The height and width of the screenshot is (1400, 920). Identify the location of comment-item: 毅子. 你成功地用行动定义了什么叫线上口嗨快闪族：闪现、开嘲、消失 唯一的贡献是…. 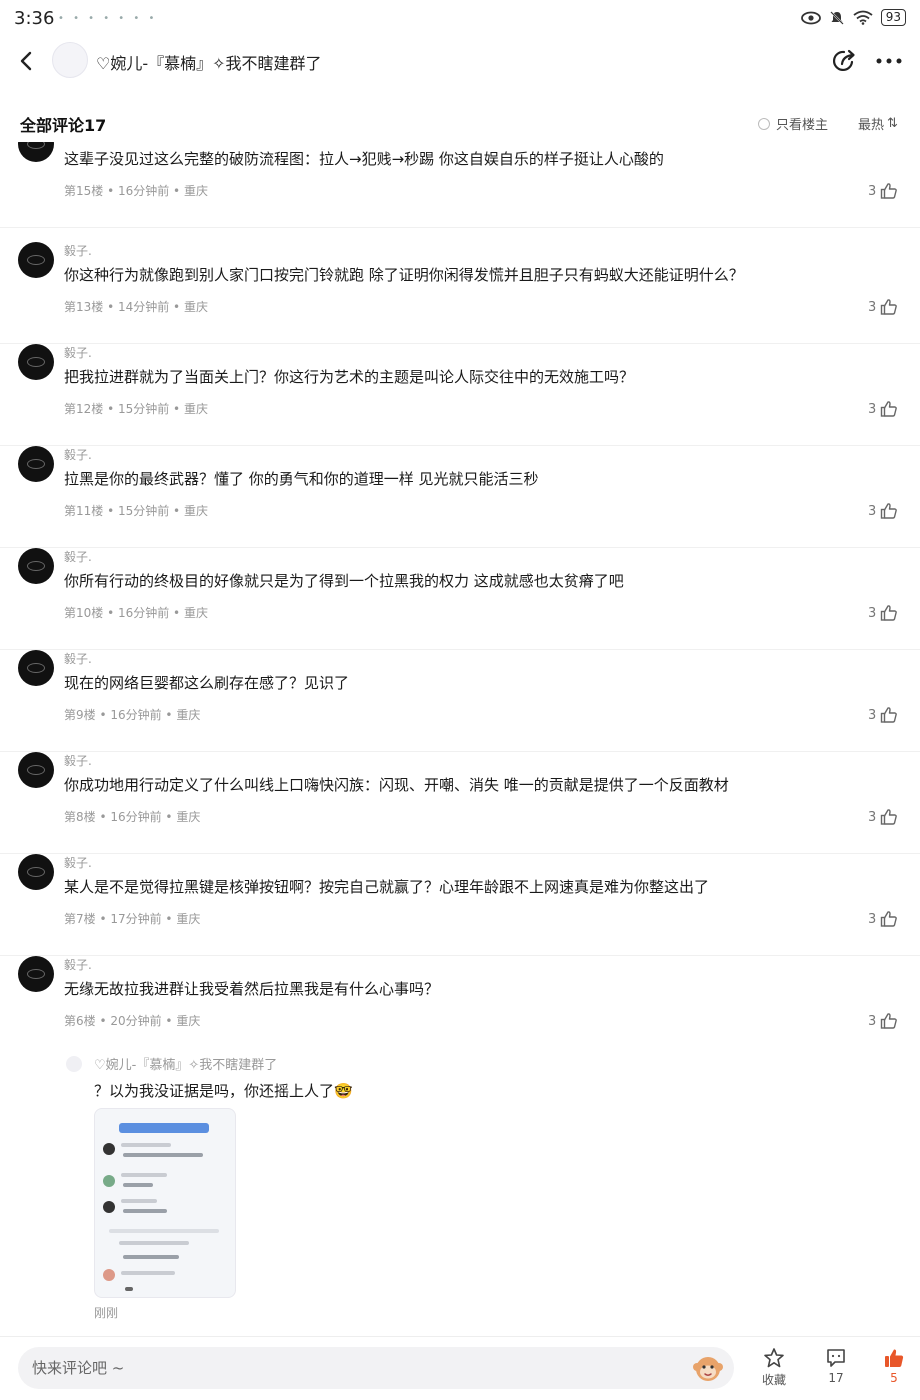
(460, 803).